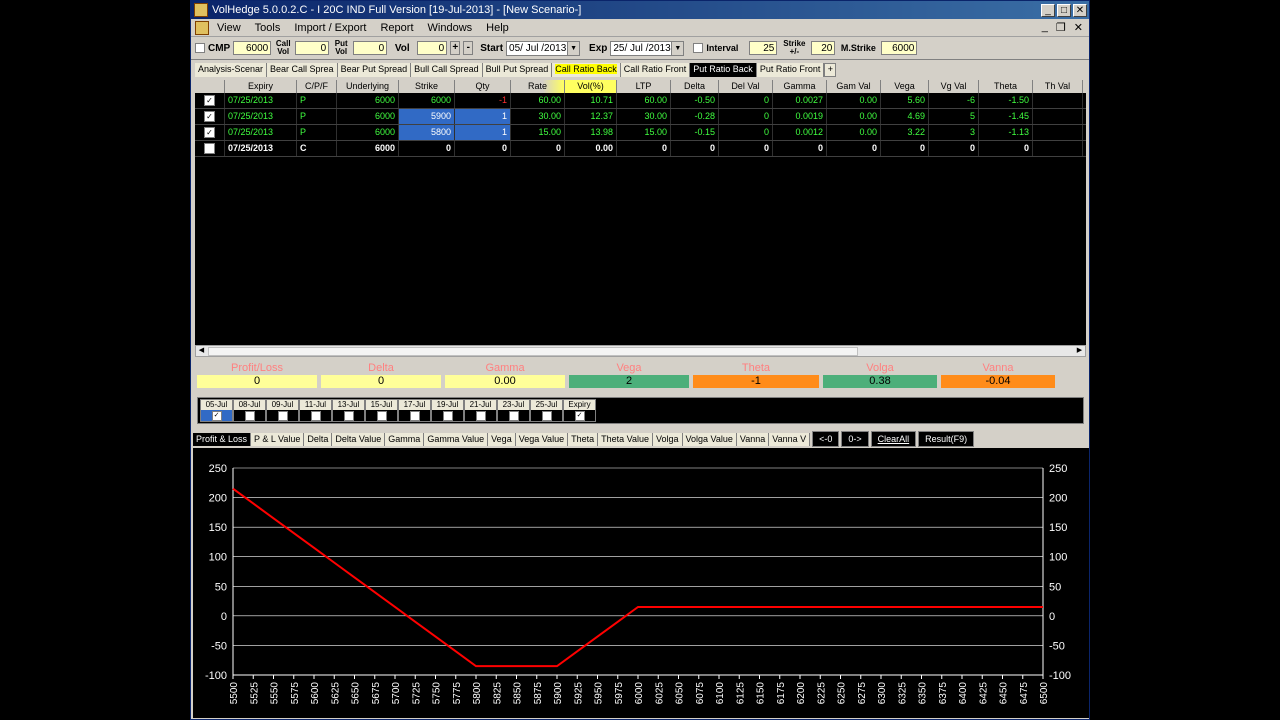 The image size is (1280, 720). I want to click on col-ltp-cell: 30.00, so click(644, 116).